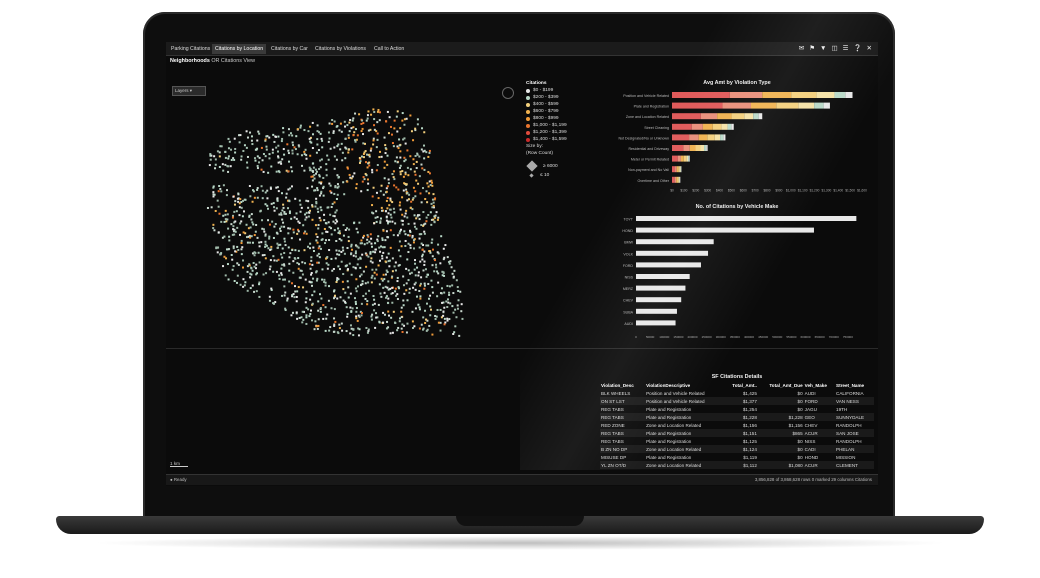 The height and width of the screenshot is (578, 1040). Describe the element at coordinates (508, 93) in the screenshot. I see `map-pan-control` at that location.